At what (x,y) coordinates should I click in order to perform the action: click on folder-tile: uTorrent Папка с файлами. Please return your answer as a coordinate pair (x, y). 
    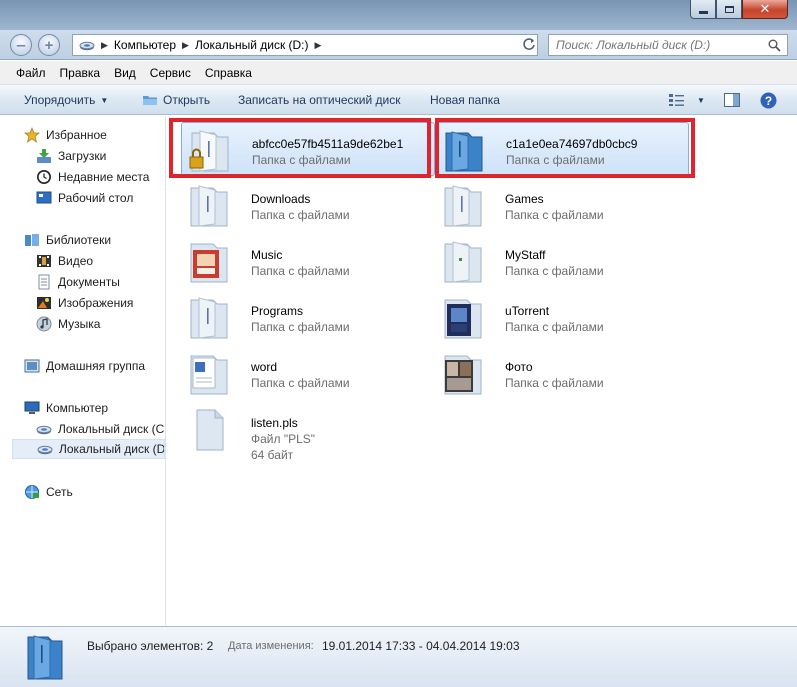
    Looking at the image, I should click on (562, 317).